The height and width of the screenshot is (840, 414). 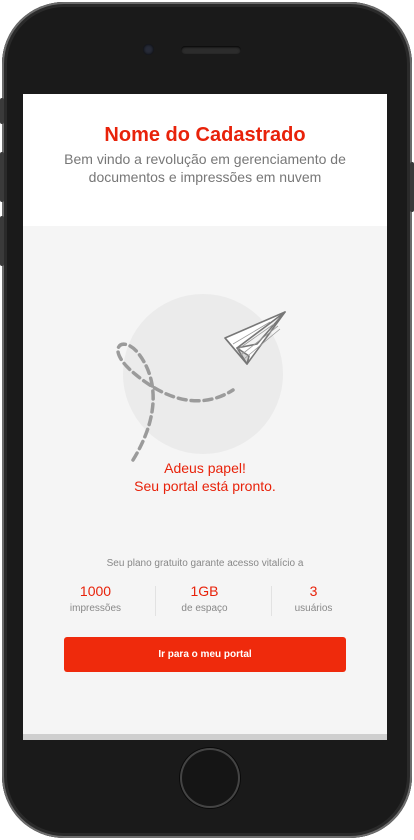 I want to click on portal-ready-message: Seu portal está pronto., so click(x=205, y=486).